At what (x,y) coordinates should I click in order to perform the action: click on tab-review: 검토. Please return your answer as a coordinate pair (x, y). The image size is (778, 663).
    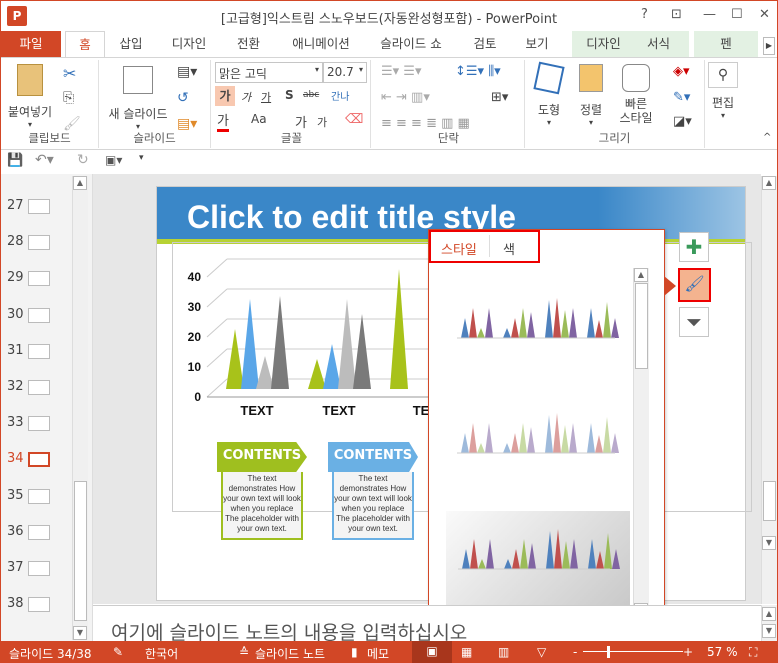
    Looking at the image, I should click on (485, 44).